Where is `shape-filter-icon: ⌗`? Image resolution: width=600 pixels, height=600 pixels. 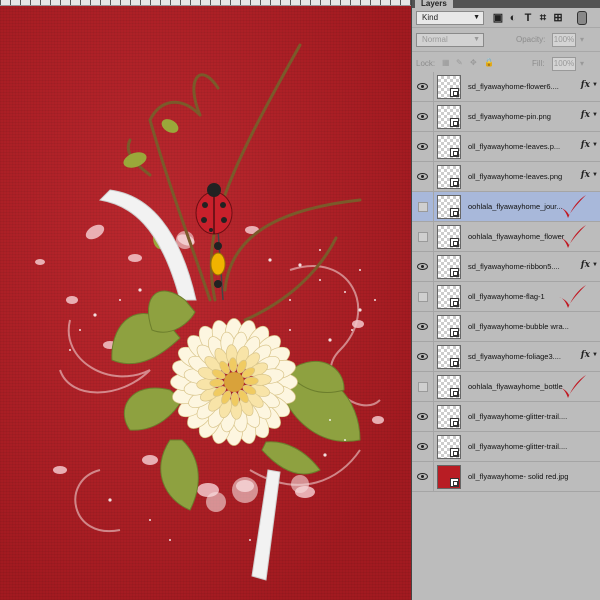
shape-filter-icon: ⌗ is located at coordinates (543, 18).